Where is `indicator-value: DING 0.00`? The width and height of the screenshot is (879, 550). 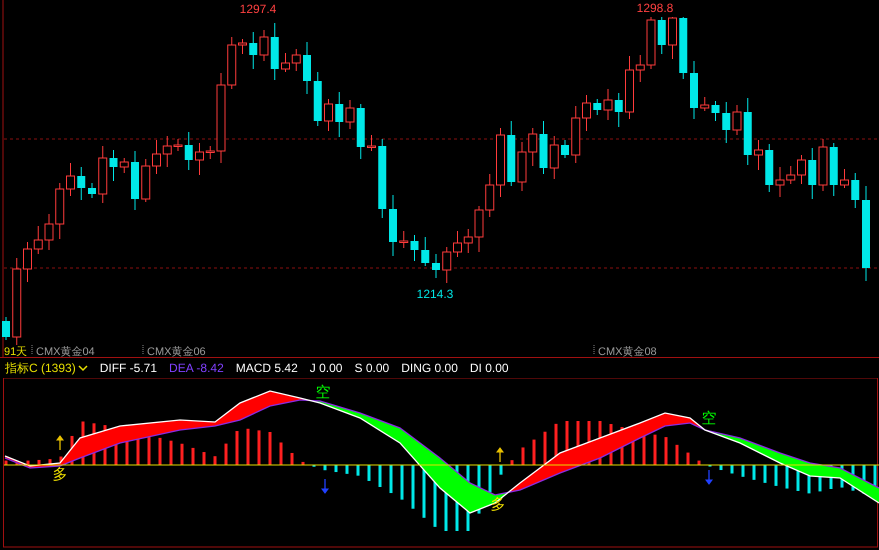
indicator-value: DING 0.00 is located at coordinates (429, 368).